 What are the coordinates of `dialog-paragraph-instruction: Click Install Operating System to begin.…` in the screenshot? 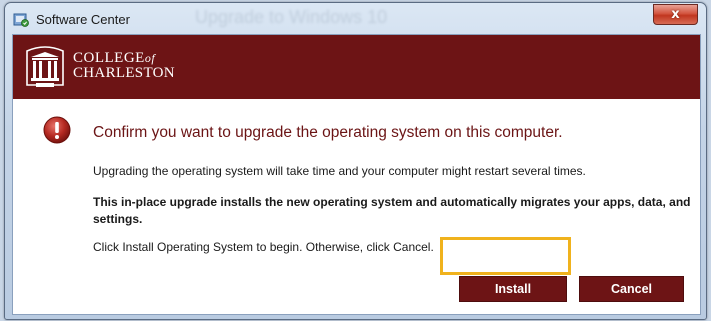 It's located at (263, 247).